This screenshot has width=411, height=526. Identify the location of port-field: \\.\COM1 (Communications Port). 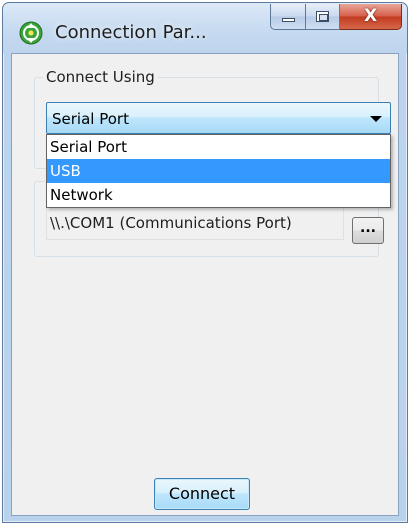
(195, 223).